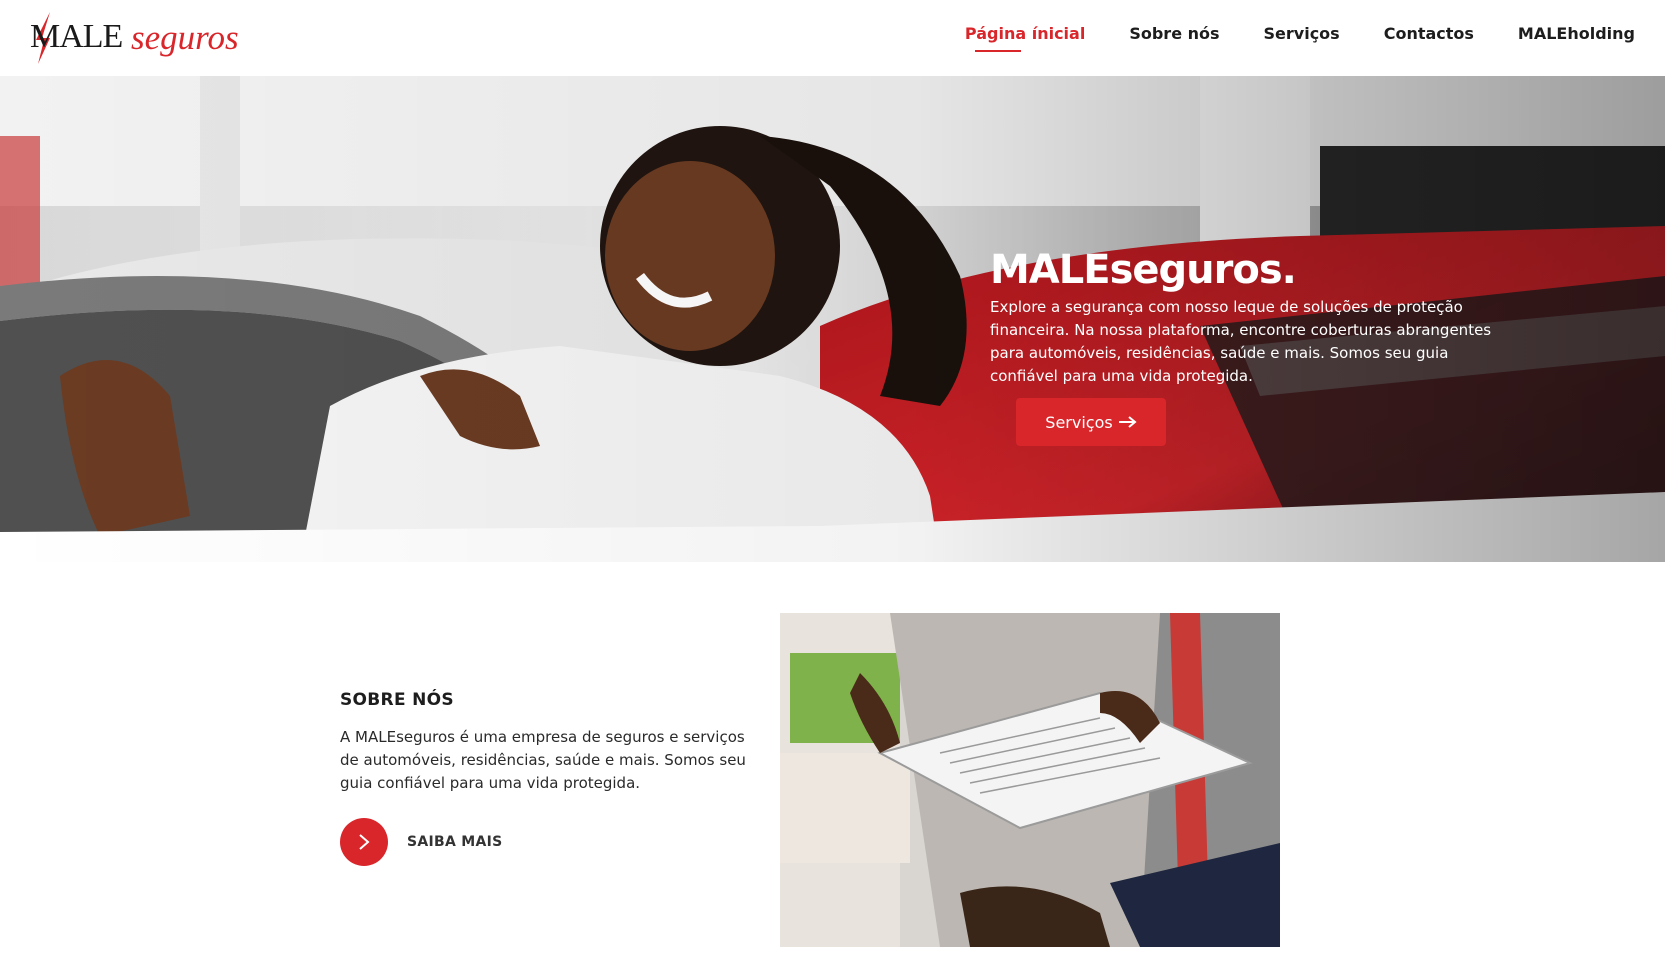  I want to click on nav-item-sobre-nos: Sobre nós, so click(1174, 33).